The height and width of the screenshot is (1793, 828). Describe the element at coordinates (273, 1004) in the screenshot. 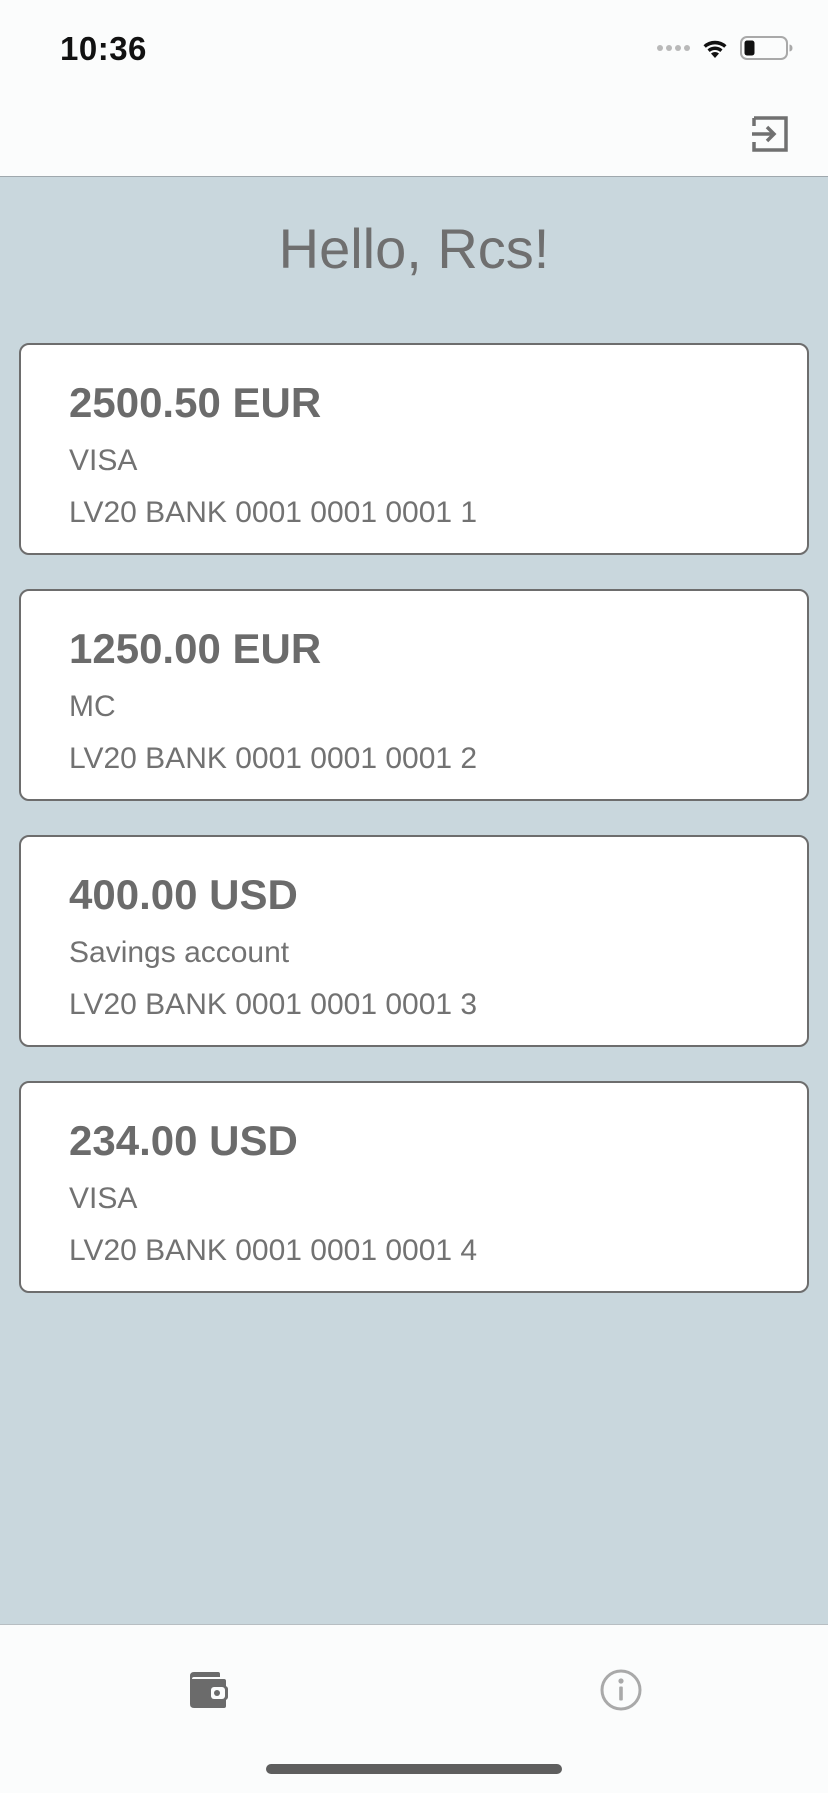

I see `account-iban: LV20 BANK 0001 0001 0001 3` at that location.